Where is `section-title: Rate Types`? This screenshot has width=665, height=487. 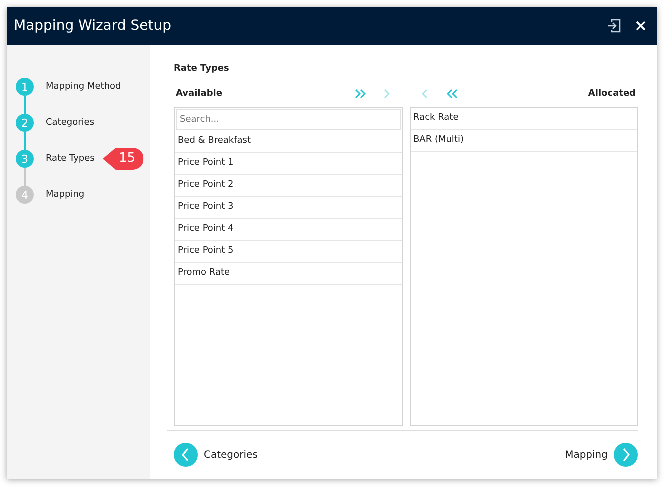 section-title: Rate Types is located at coordinates (202, 69).